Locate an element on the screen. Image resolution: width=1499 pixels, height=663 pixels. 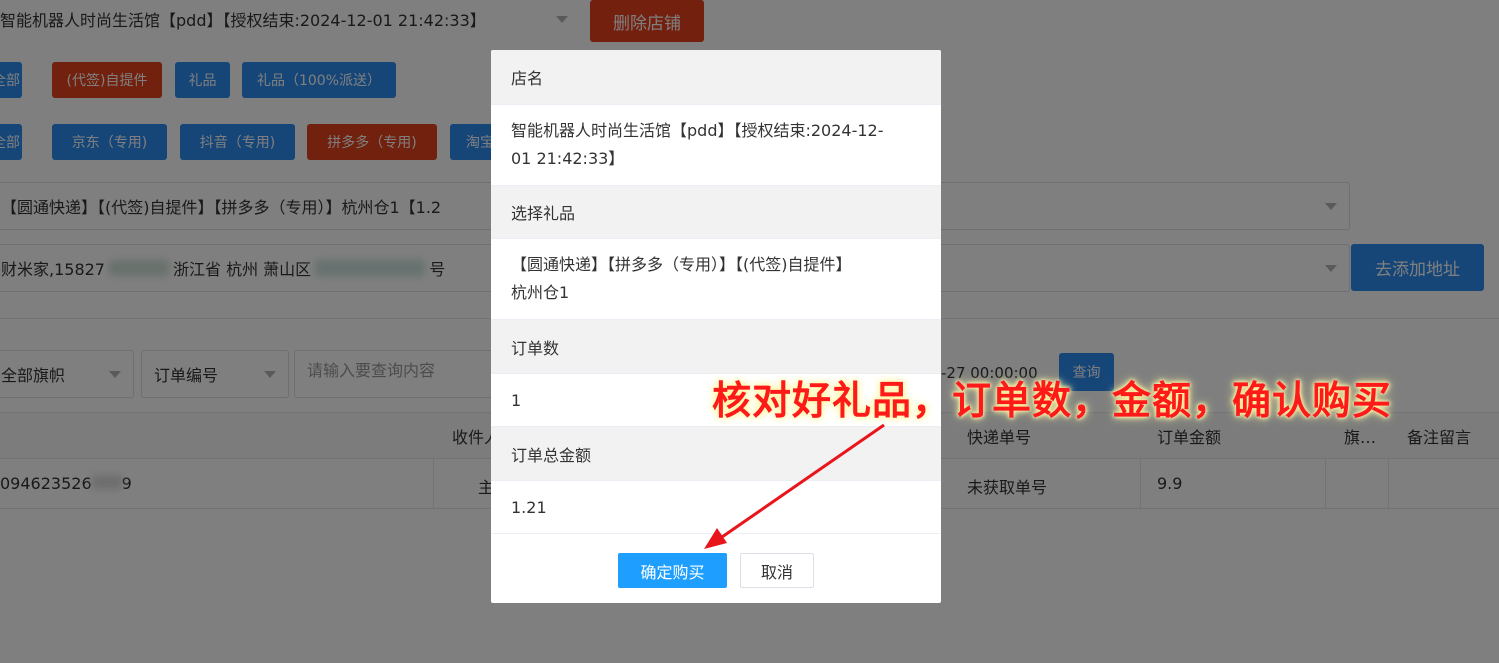
gift-value: 【圆通快递】【拼多多（专用）】【(代签)自提件】 杭州仓1 is located at coordinates (681, 279).